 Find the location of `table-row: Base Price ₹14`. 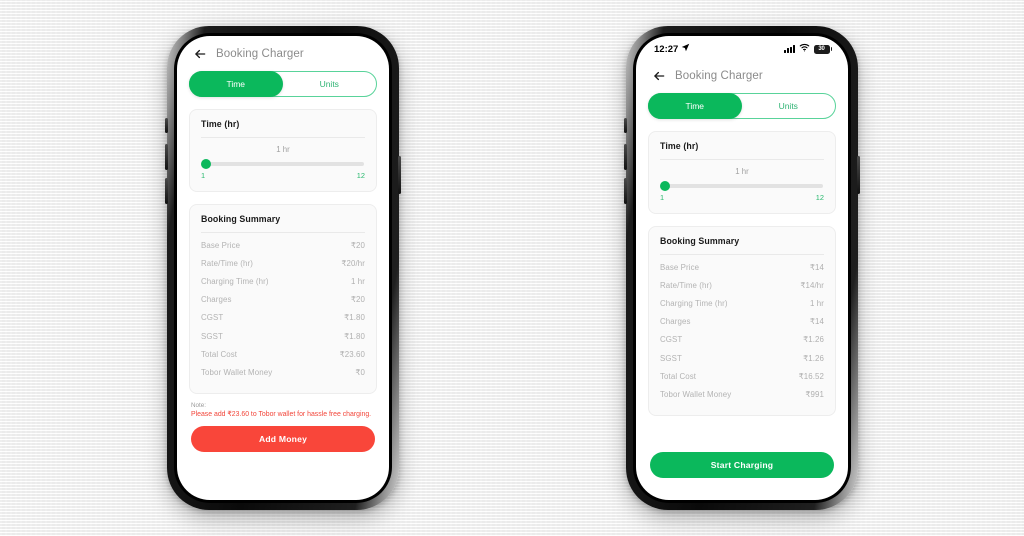

table-row: Base Price ₹14 is located at coordinates (742, 267).